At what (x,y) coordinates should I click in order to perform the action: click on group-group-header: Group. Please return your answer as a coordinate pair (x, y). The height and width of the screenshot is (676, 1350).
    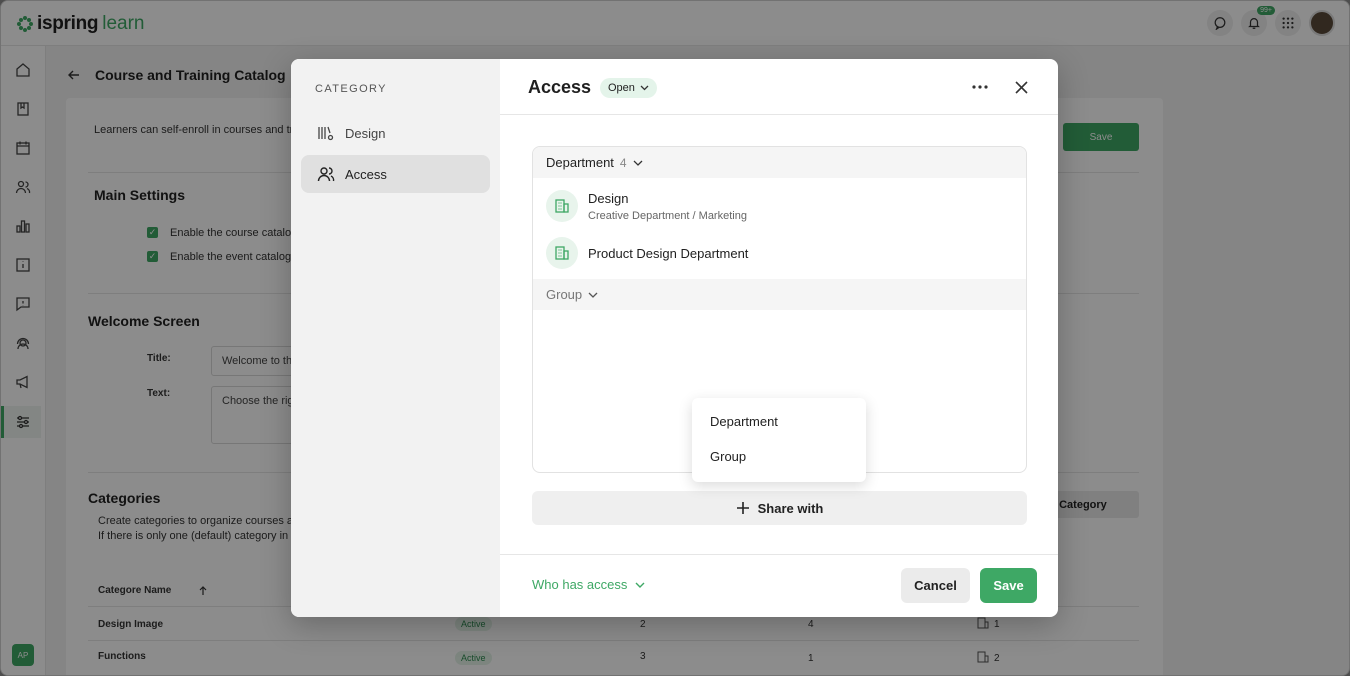
    Looking at the image, I should click on (779, 294).